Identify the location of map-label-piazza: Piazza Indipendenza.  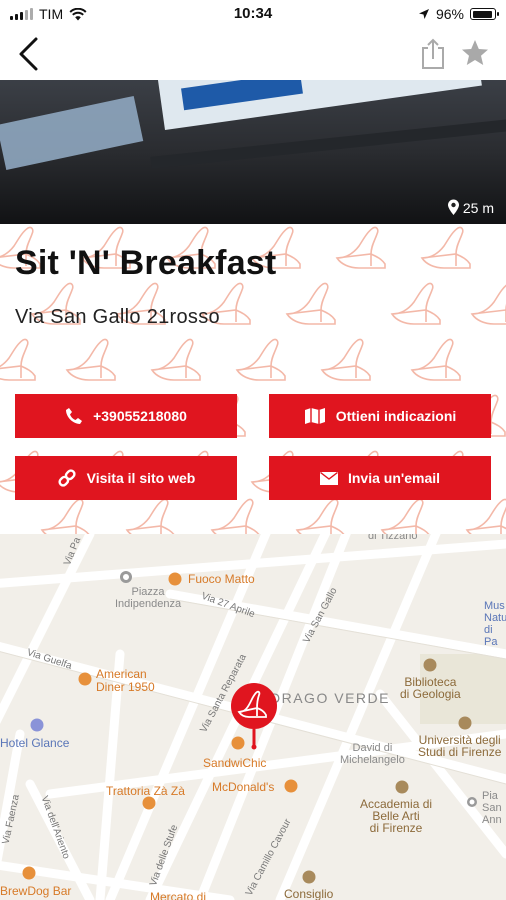
(148, 598).